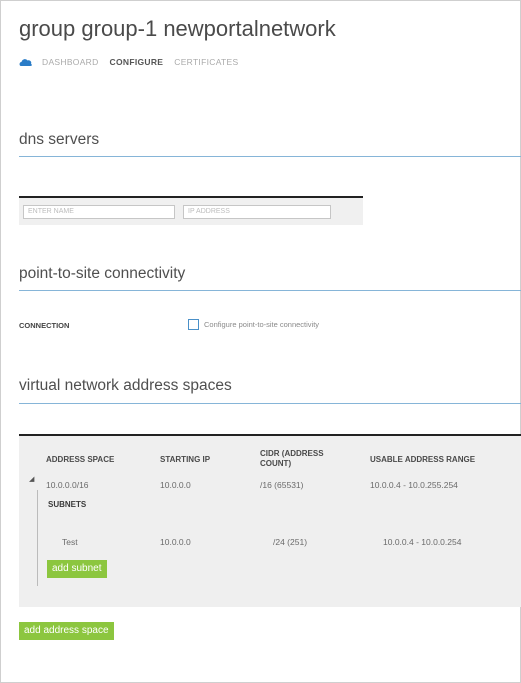  I want to click on address-space-value: 10.0.0.0/16, so click(67, 485).